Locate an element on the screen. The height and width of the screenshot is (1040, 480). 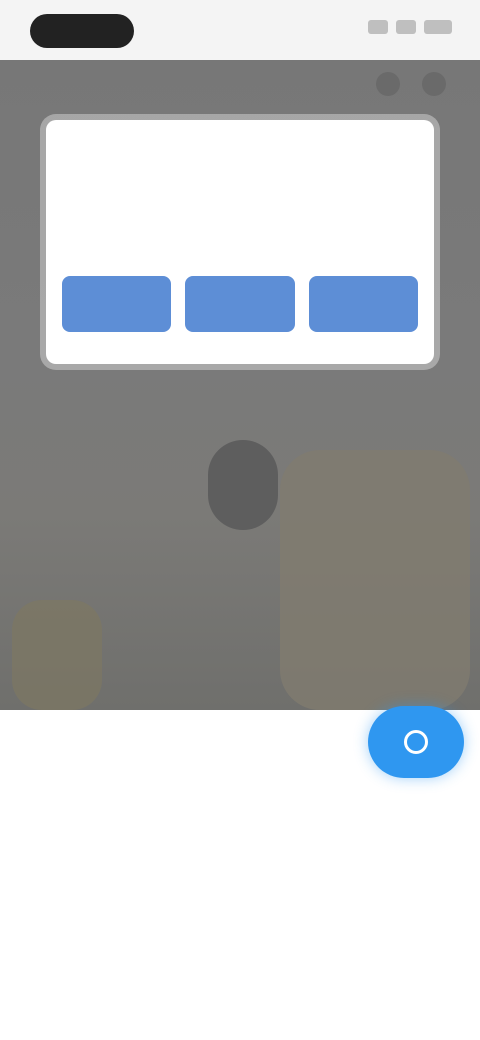
battery-icon is located at coordinates (438, 27).